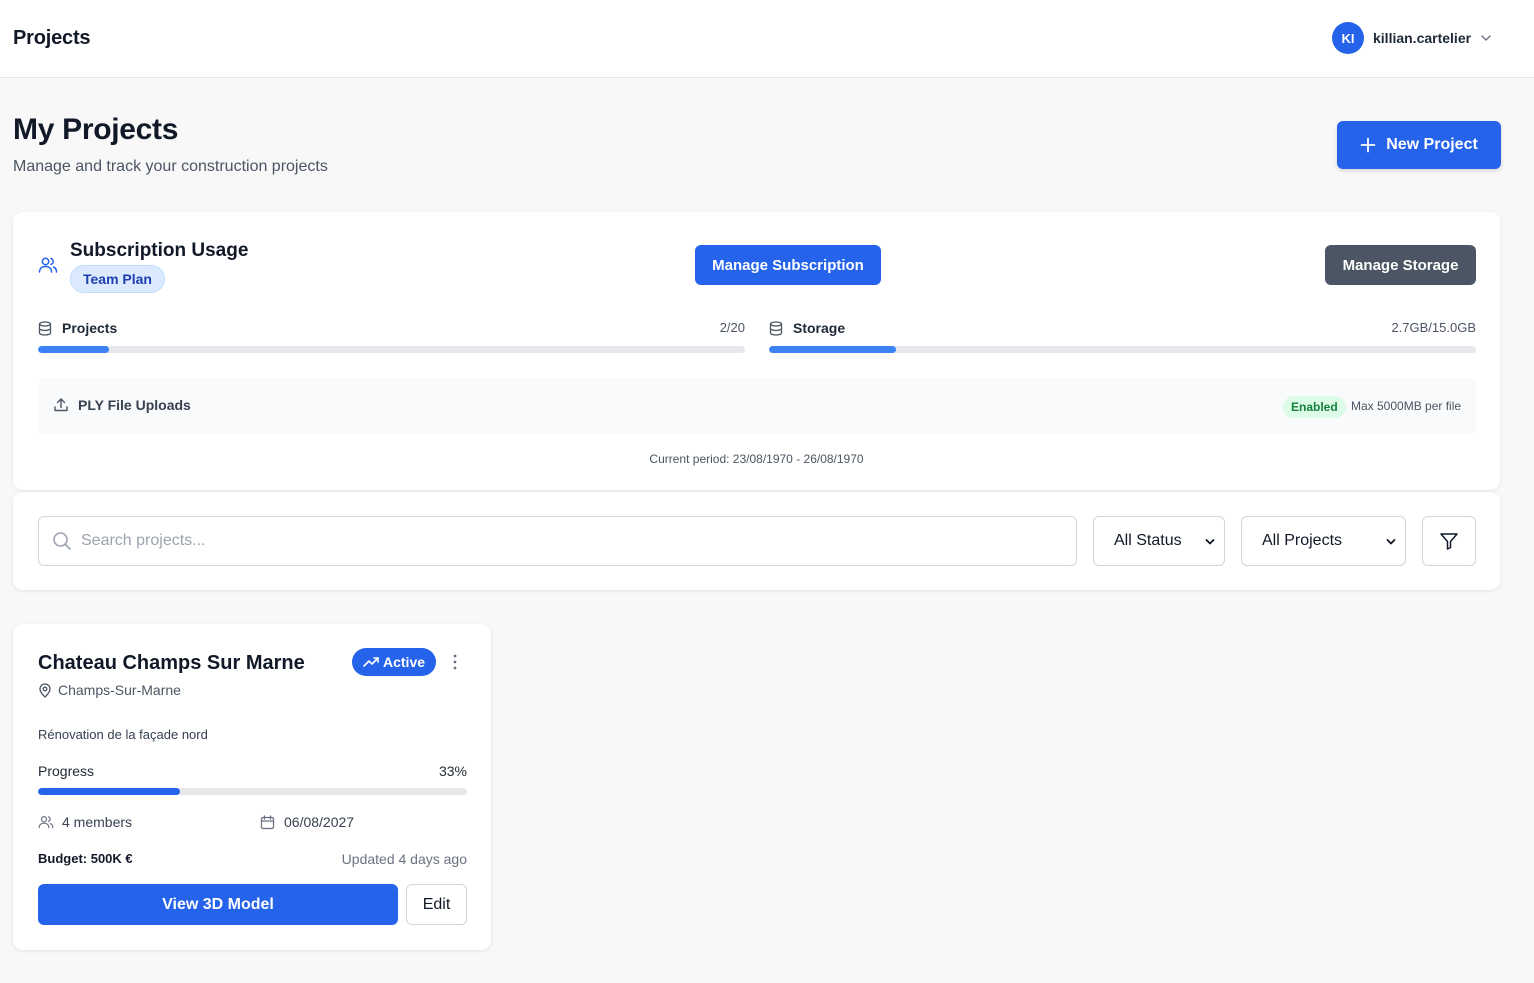 This screenshot has height=983, width=1534. Describe the element at coordinates (732, 327) in the screenshot. I see `projects-meter-value: 2/20` at that location.